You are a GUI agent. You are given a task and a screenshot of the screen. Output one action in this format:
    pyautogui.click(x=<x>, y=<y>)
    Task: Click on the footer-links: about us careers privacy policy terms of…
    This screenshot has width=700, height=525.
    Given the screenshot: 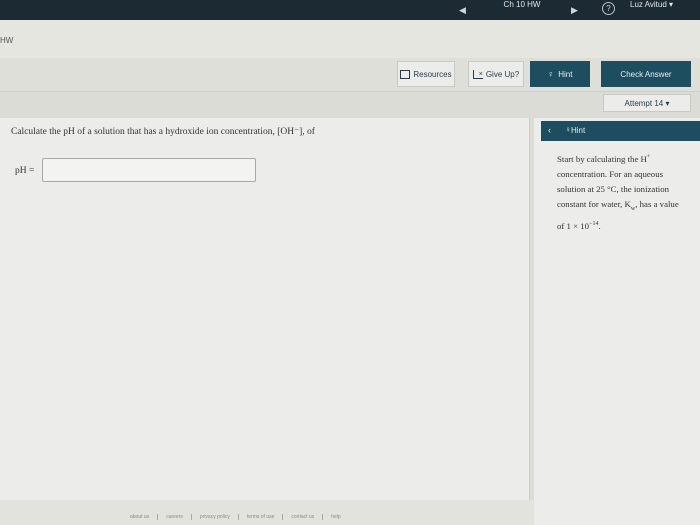 What is the action you would take?
    pyautogui.click(x=235, y=517)
    